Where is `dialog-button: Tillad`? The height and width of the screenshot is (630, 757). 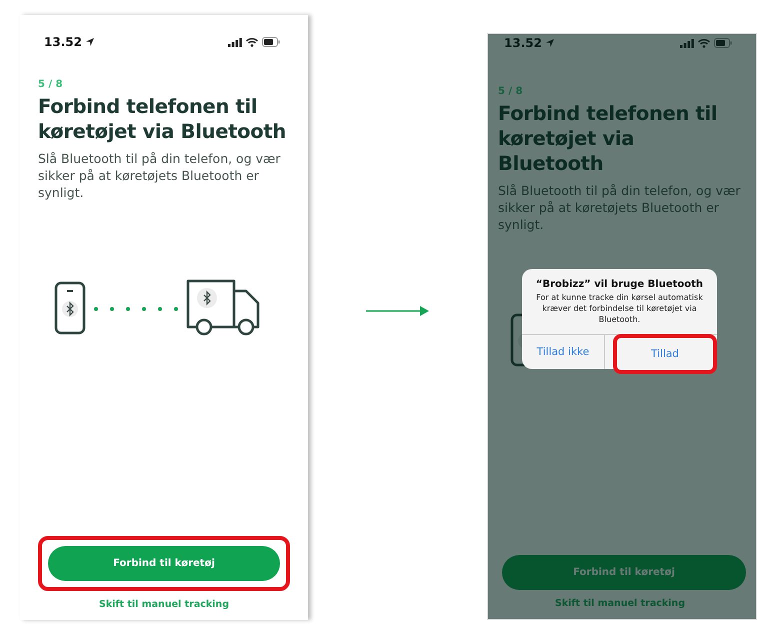 dialog-button: Tillad is located at coordinates (665, 354).